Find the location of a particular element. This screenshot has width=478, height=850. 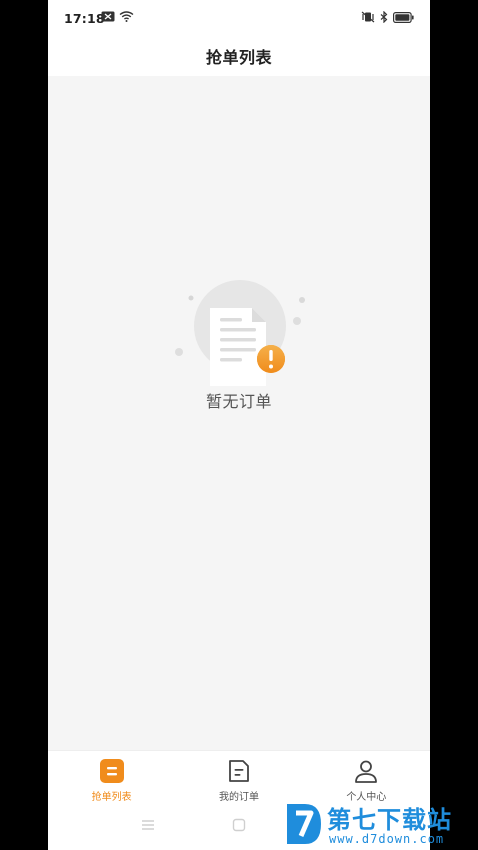

status-time: 17:18 is located at coordinates (84, 18).